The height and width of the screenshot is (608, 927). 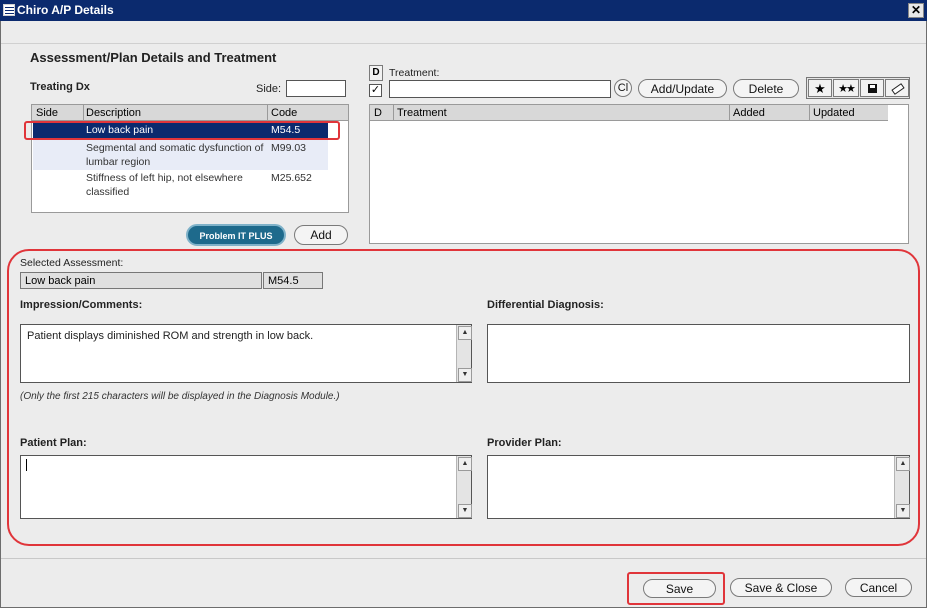 What do you see at coordinates (269, 89) in the screenshot?
I see `side-label: Side:` at bounding box center [269, 89].